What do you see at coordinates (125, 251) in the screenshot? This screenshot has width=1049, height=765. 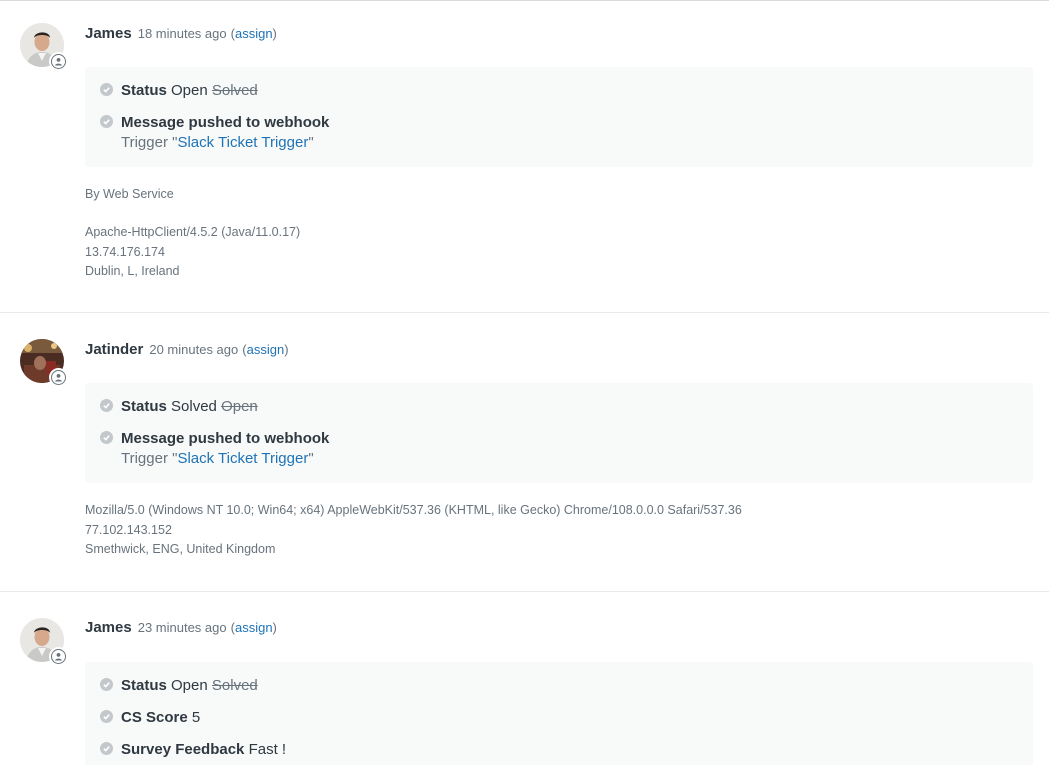 I see `ip-address: 13.74.176.174` at bounding box center [125, 251].